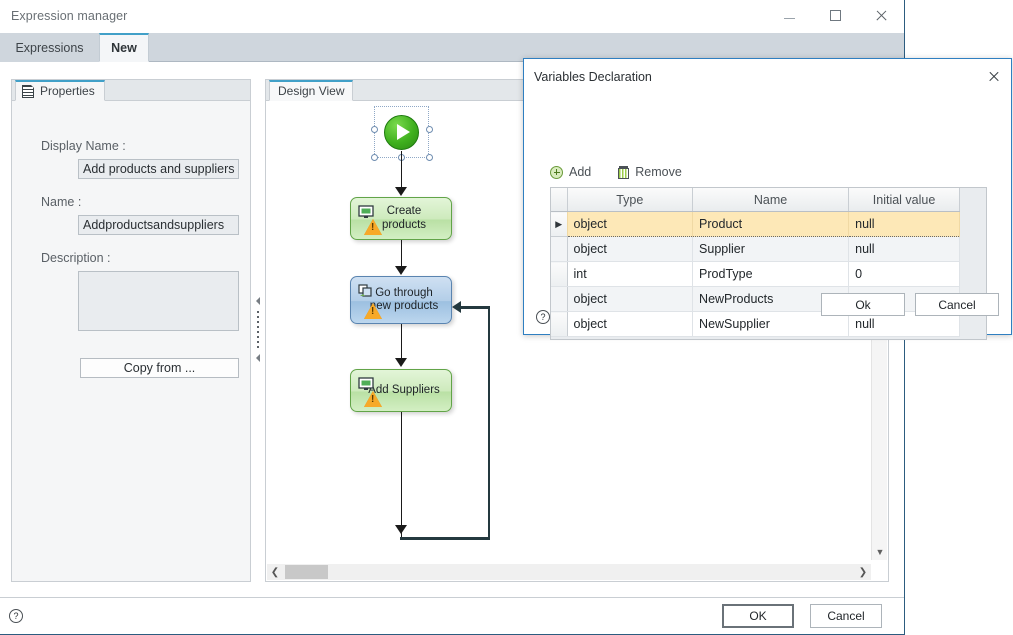 Image resolution: width=1013 pixels, height=635 pixels. What do you see at coordinates (306, 572) in the screenshot?
I see `design-horizontal-scroll-thumb` at bounding box center [306, 572].